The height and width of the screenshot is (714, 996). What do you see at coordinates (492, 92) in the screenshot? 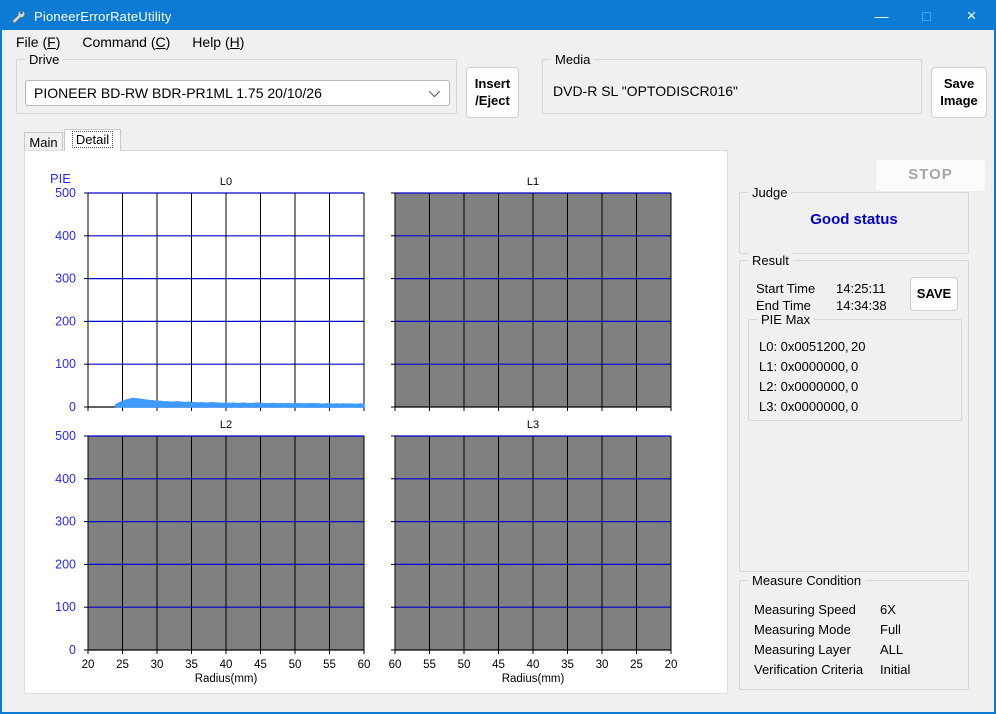
I see `insert-eject-button: Insert /Eject` at bounding box center [492, 92].